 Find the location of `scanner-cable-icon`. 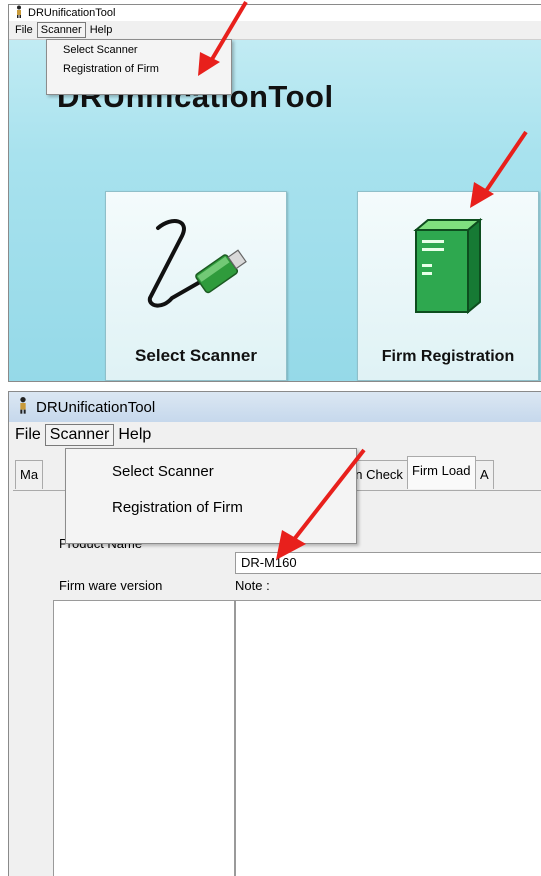

scanner-cable-icon is located at coordinates (193, 271).